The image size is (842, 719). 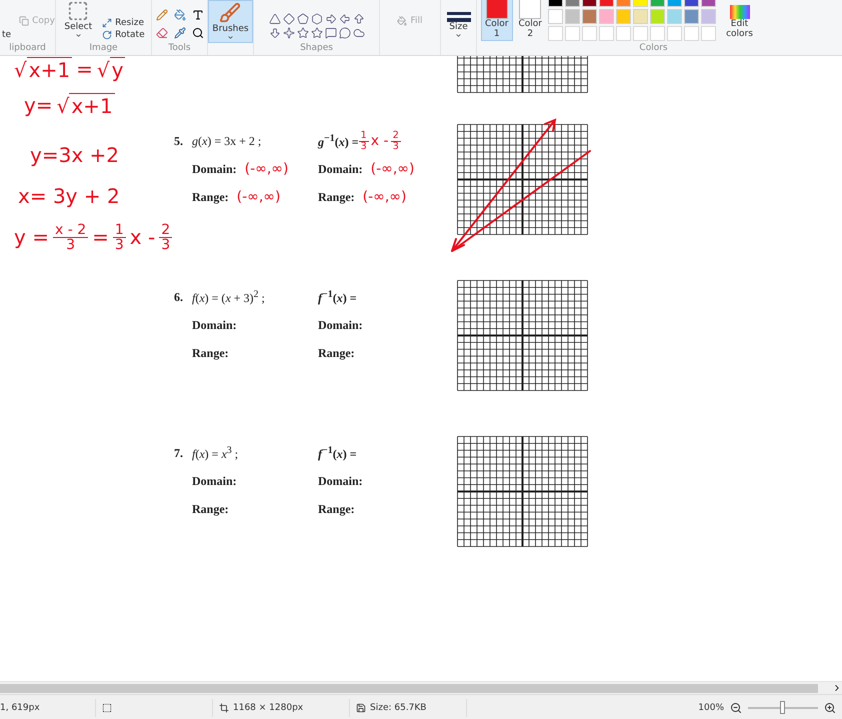 I want to click on group-label: Shapes, so click(x=316, y=48).